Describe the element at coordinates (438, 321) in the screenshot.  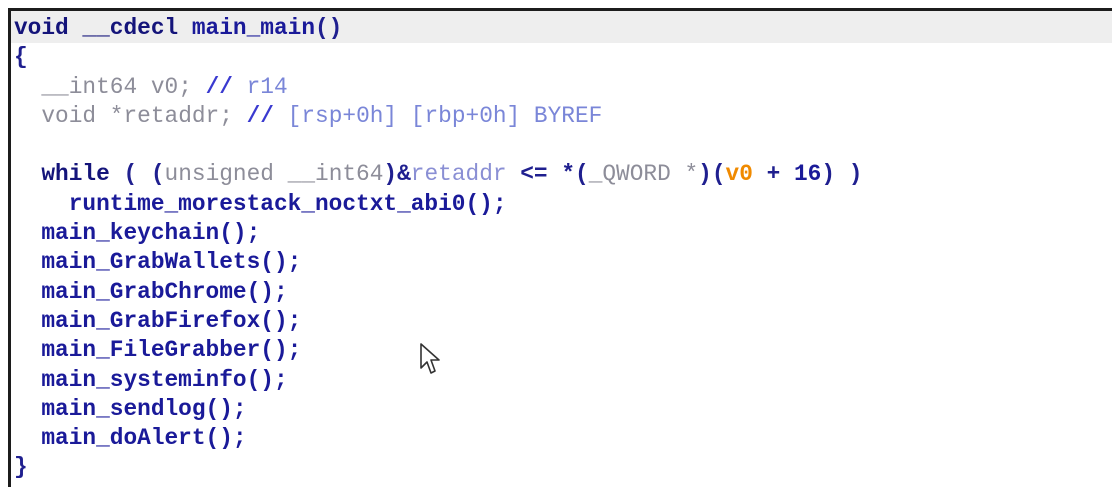
I see `call-line: main_GrabFirefox();` at that location.